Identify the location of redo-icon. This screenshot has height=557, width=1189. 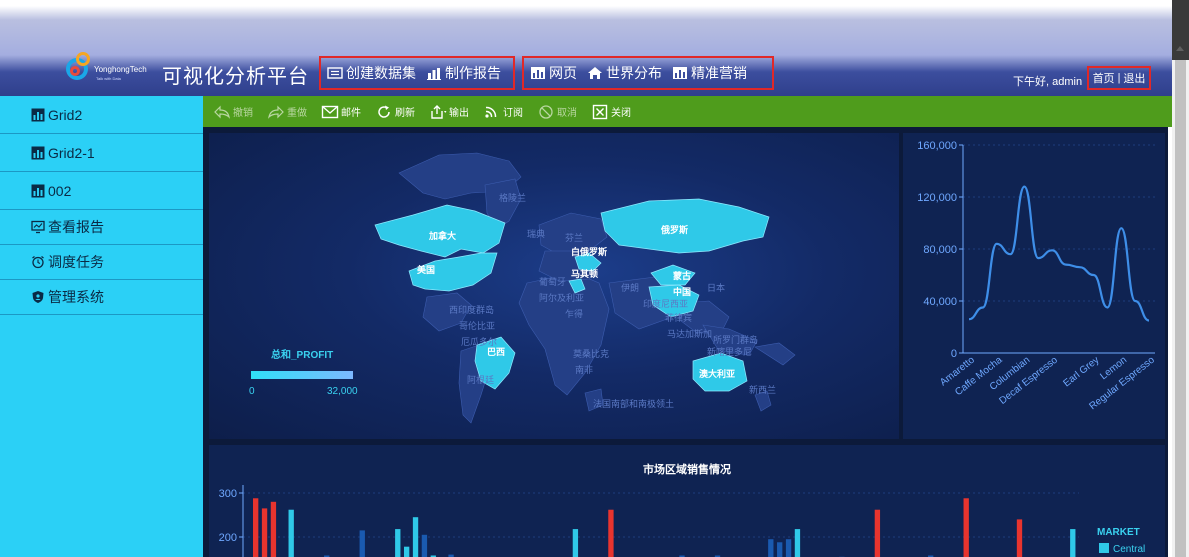
(276, 112).